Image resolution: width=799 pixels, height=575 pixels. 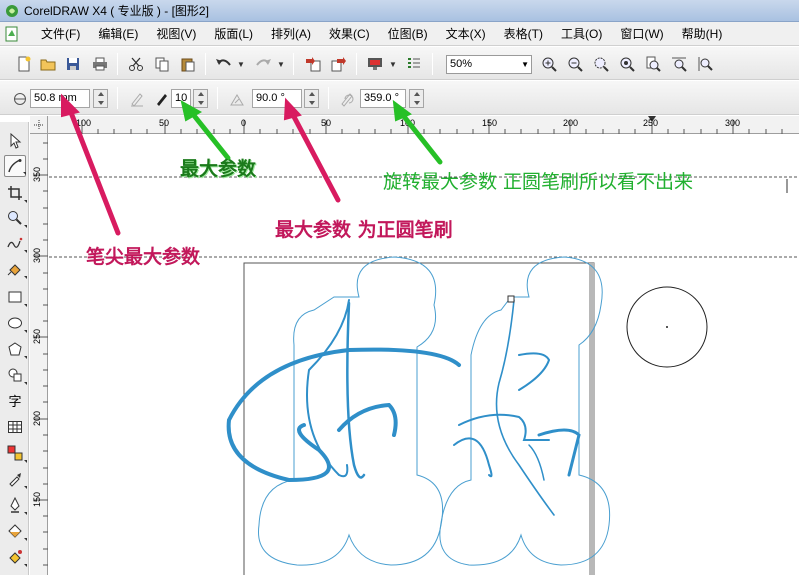 I want to click on ruler-h-label: 0, so click(x=244, y=123).